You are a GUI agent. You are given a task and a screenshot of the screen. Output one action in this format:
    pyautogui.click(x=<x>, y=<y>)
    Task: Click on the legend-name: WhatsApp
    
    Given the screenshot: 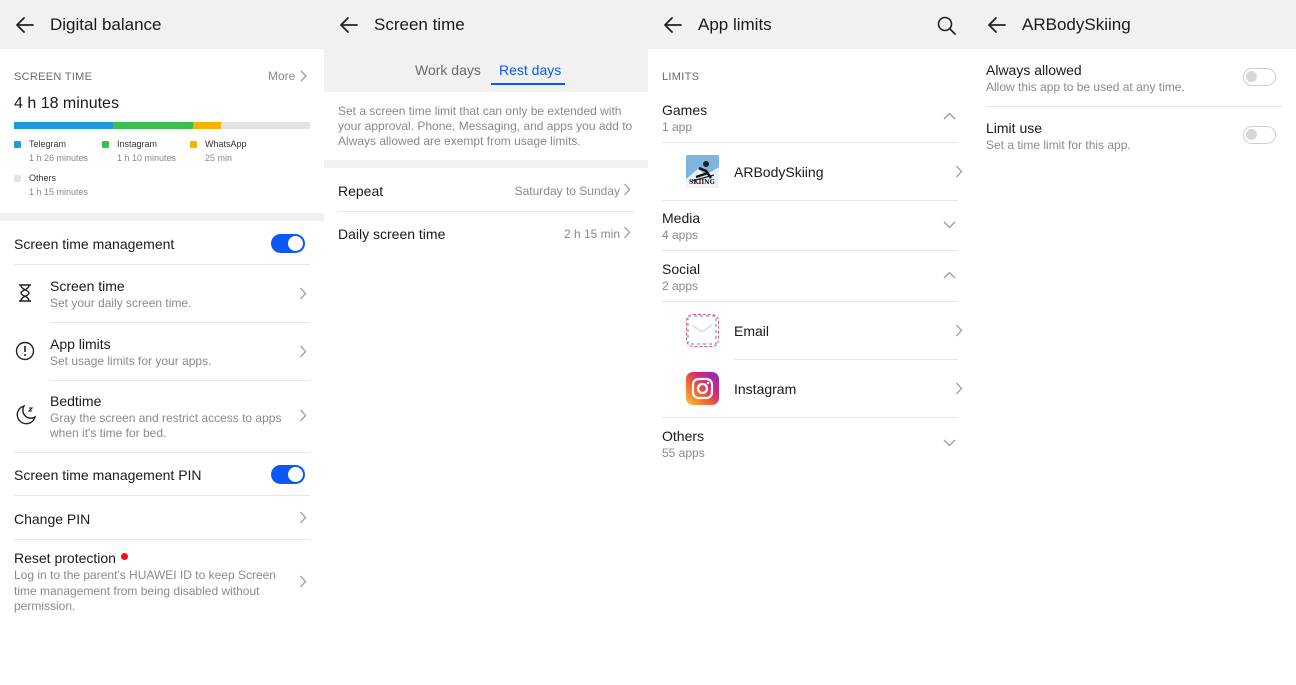 What is the action you would take?
    pyautogui.click(x=226, y=144)
    